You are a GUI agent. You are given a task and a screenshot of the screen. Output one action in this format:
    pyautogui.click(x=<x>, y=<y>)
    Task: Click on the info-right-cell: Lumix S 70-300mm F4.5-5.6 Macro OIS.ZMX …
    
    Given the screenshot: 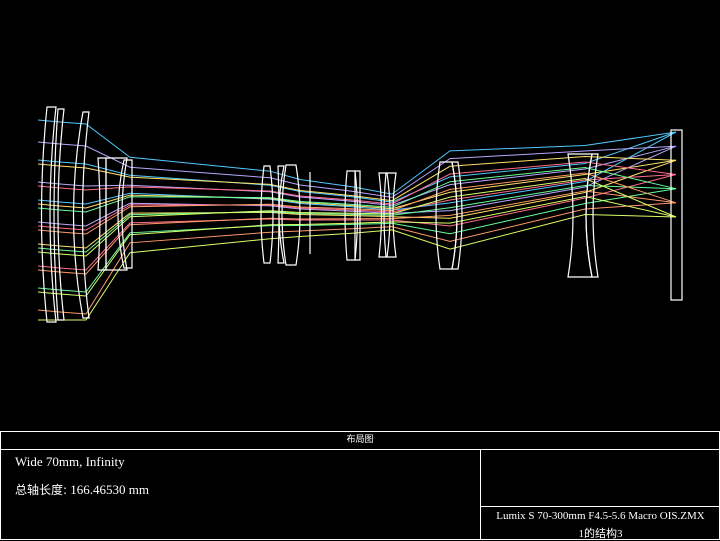 What is the action you would take?
    pyautogui.click(x=600, y=495)
    